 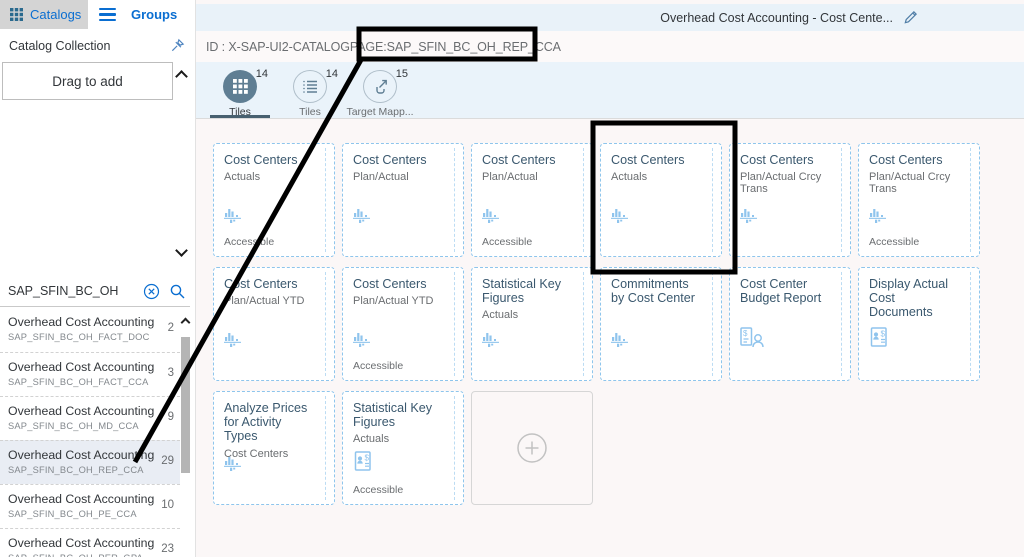 What do you see at coordinates (310, 86) in the screenshot?
I see `list-icon` at bounding box center [310, 86].